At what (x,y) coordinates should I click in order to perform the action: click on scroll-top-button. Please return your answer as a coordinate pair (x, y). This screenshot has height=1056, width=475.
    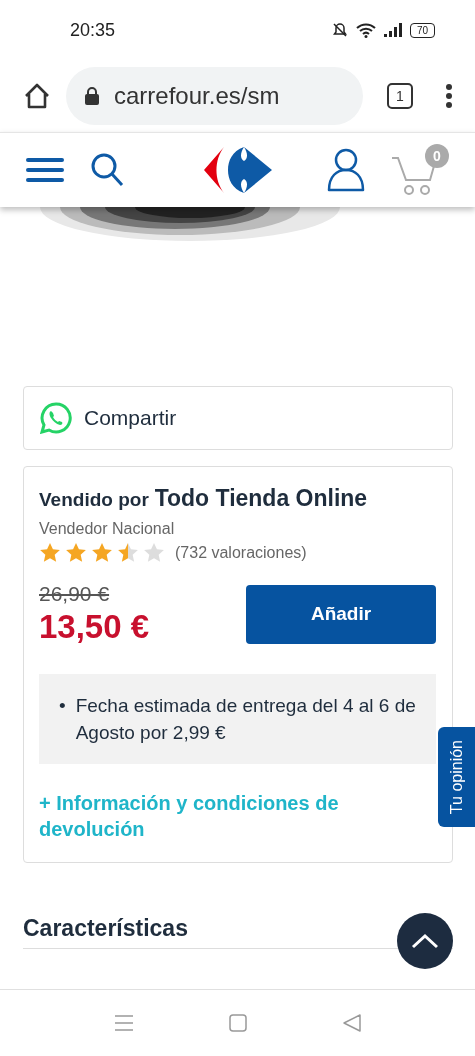
    Looking at the image, I should click on (425, 941).